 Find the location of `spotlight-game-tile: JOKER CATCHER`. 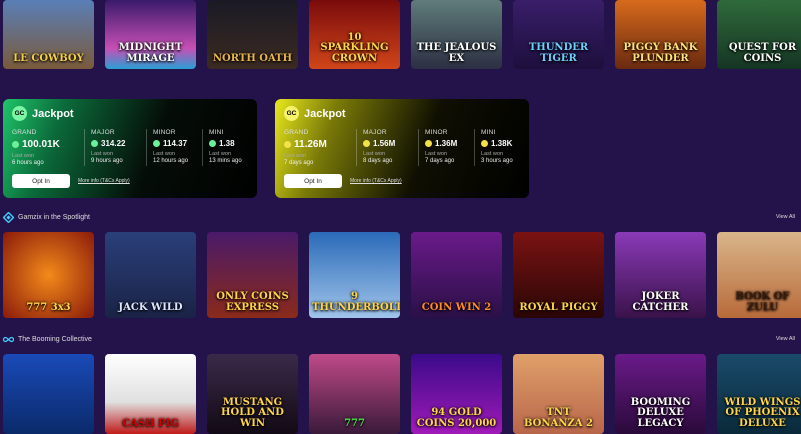

spotlight-game-tile: JOKER CATCHER is located at coordinates (660, 275).